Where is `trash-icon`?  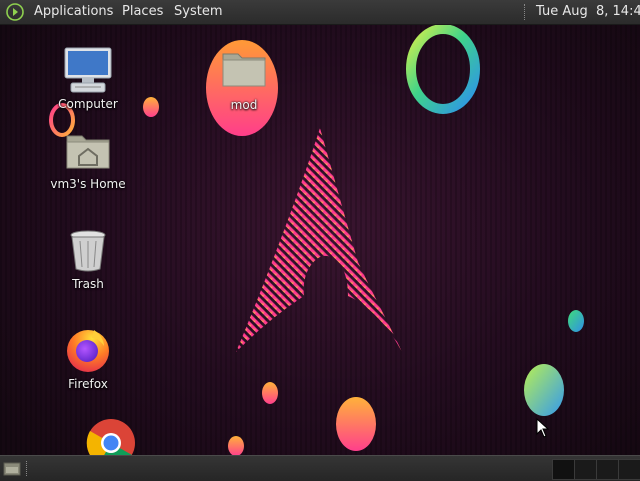
trash-icon is located at coordinates (88, 251).